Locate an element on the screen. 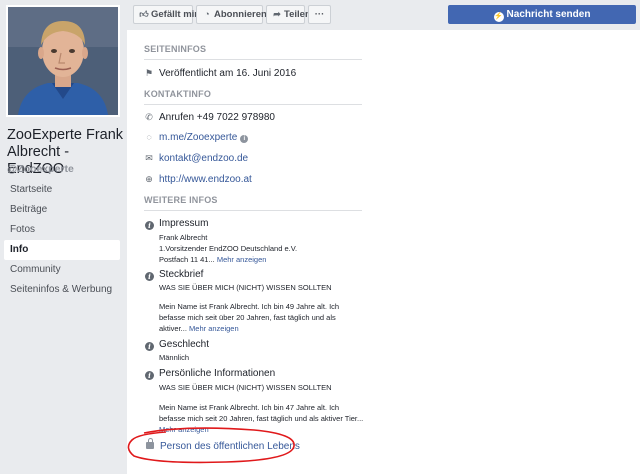  section-heading-kontaktinfo: KONTAKTINFO is located at coordinates (178, 94).